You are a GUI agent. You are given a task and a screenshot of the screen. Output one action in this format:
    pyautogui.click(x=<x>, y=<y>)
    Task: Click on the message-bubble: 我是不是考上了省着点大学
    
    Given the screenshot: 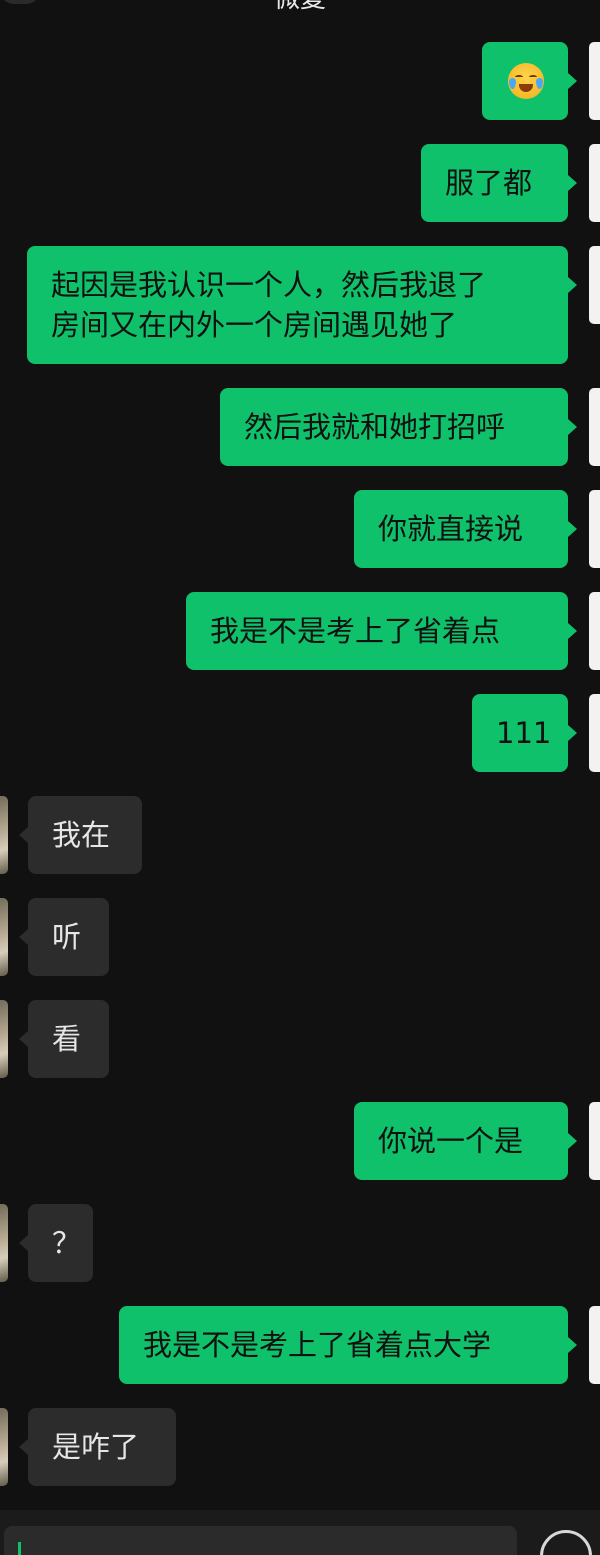 What is the action you would take?
    pyautogui.click(x=343, y=1345)
    